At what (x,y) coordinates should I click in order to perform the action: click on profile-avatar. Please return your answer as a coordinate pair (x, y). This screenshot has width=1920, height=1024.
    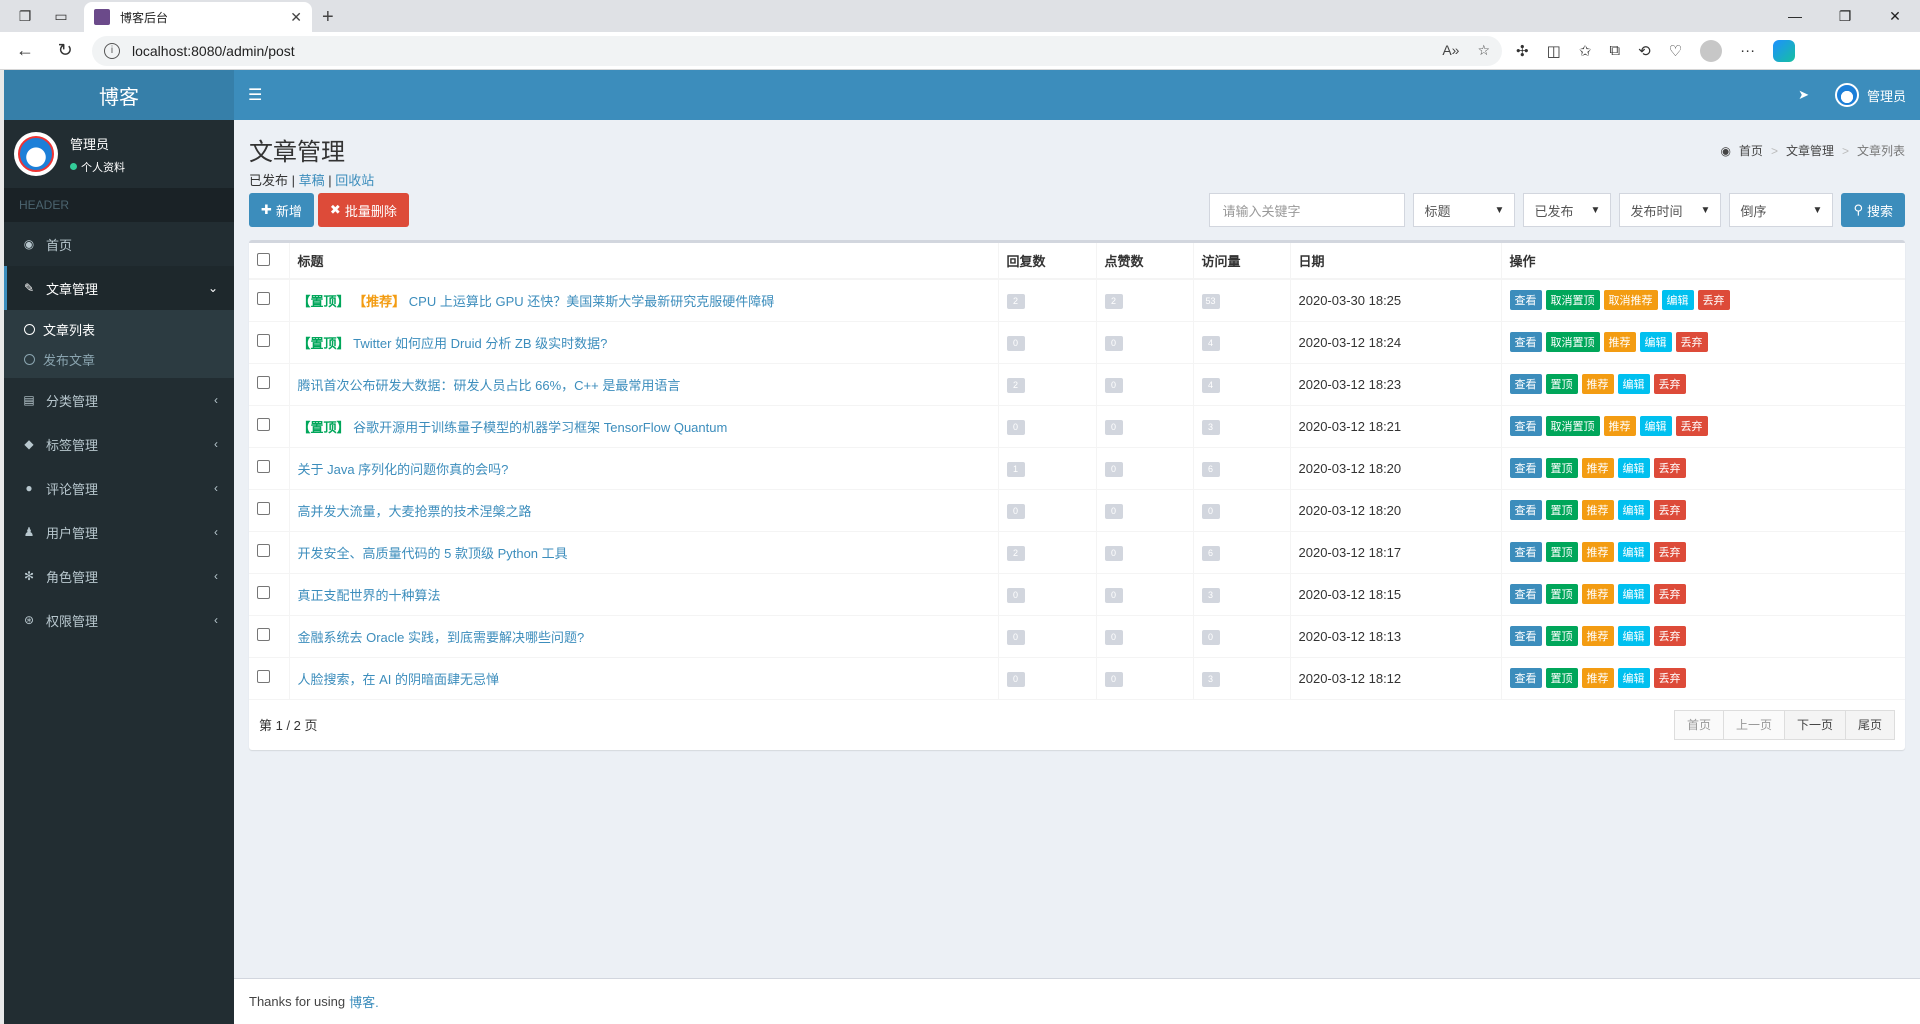
    Looking at the image, I should click on (1711, 50).